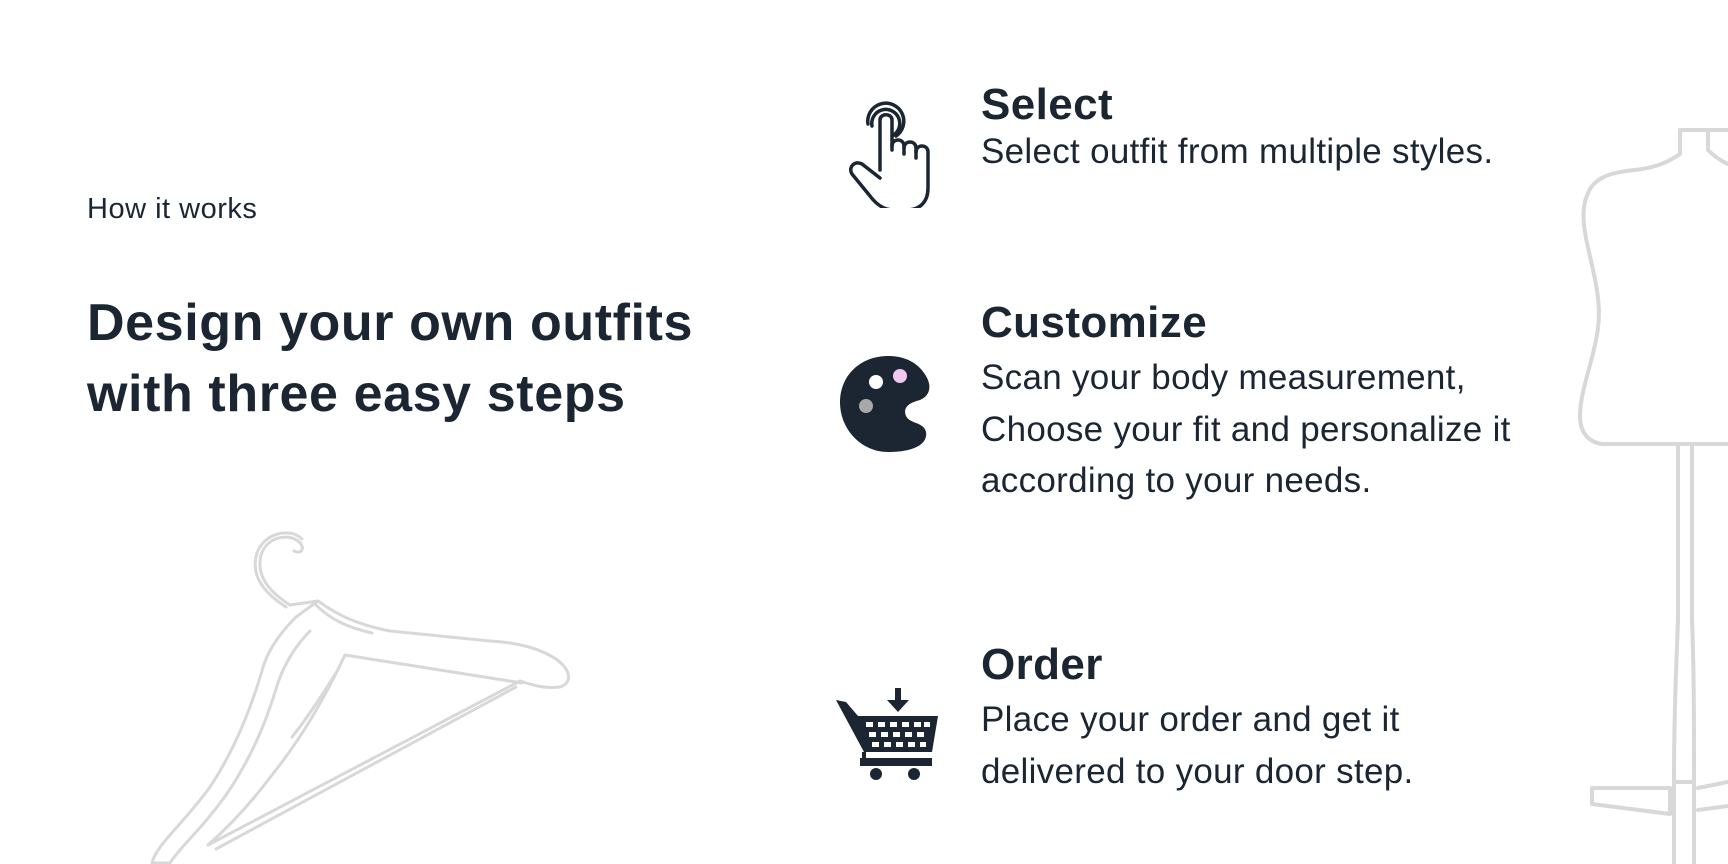 This screenshot has width=1728, height=864. I want to click on paint-palette-icon, so click(885, 404).